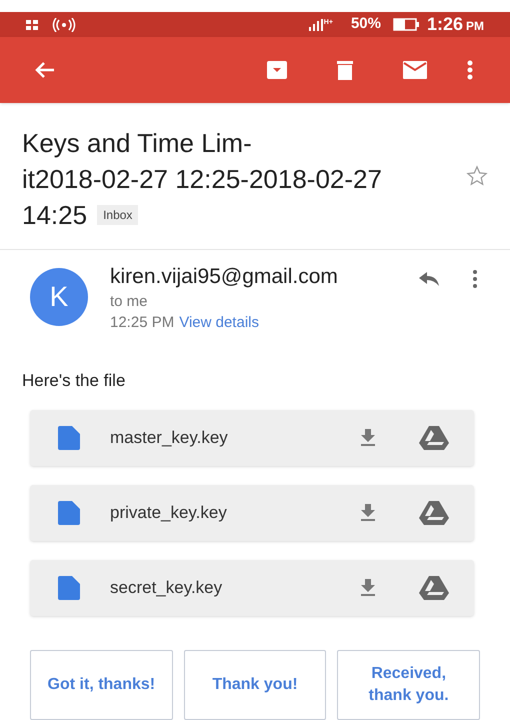 This screenshot has height=720, width=510. What do you see at coordinates (167, 587) in the screenshot?
I see `attachment-name: secret_key.key` at bounding box center [167, 587].